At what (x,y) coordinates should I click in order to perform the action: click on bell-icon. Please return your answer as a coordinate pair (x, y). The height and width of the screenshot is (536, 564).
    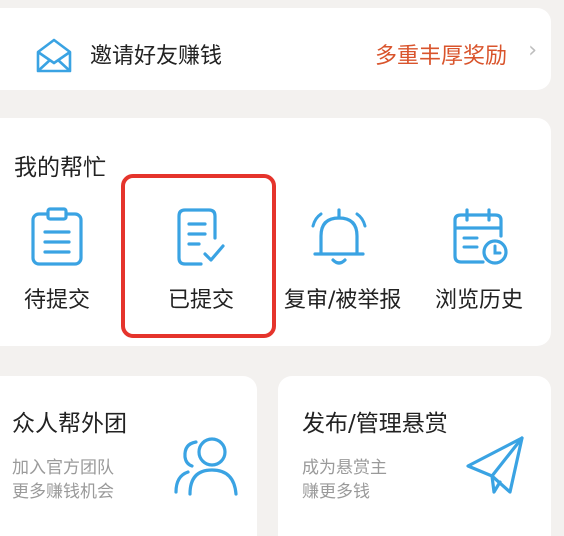
    Looking at the image, I should click on (339, 237).